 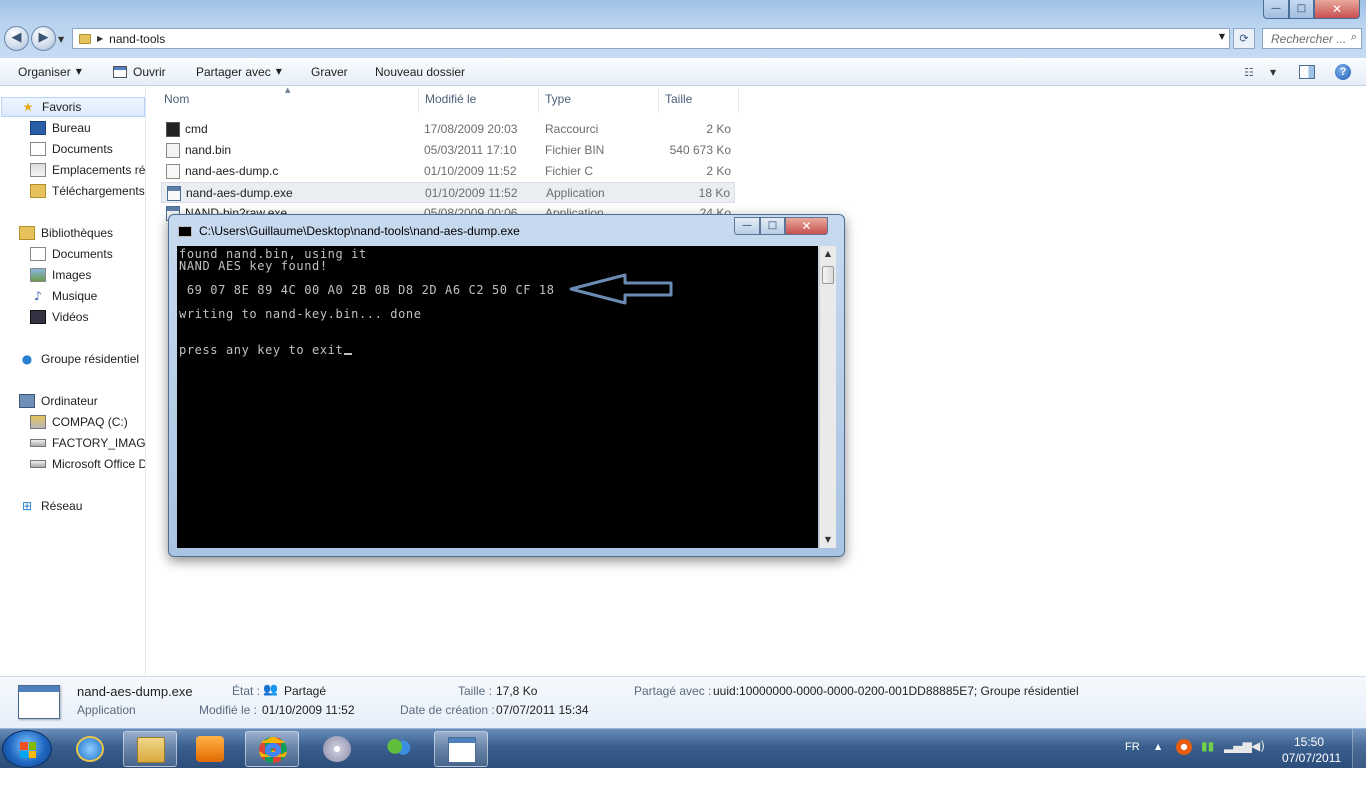 I want to click on nav-homegroup: ● Groupe résidentiel, so click(x=79, y=359).